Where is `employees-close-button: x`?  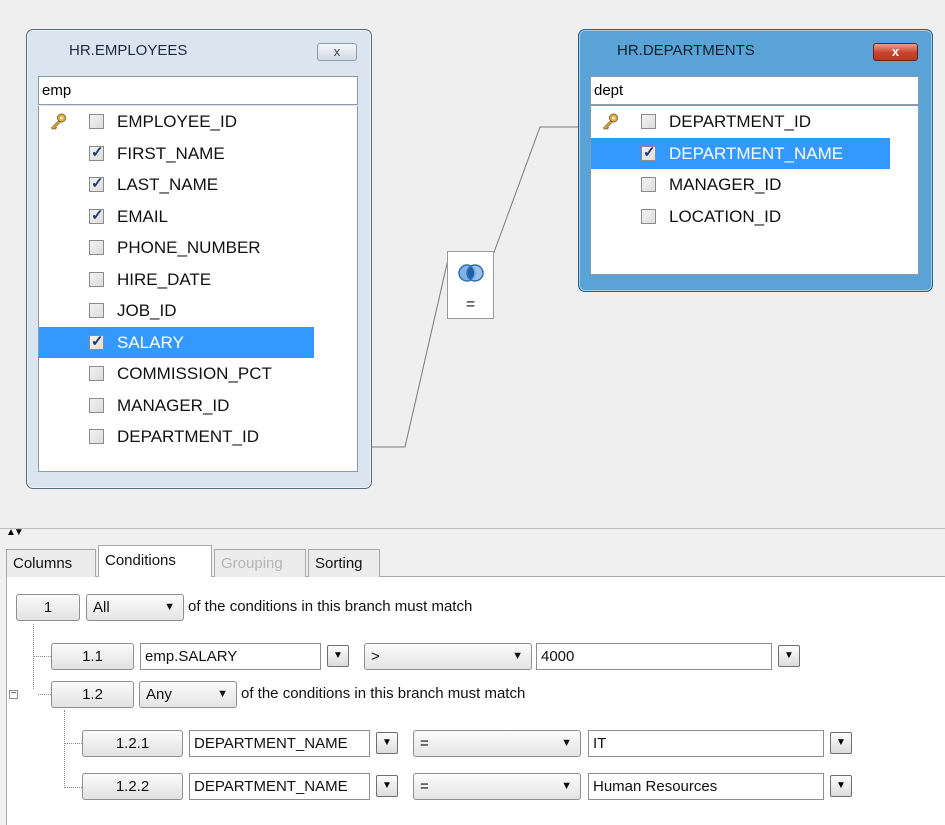
employees-close-button: x is located at coordinates (337, 52).